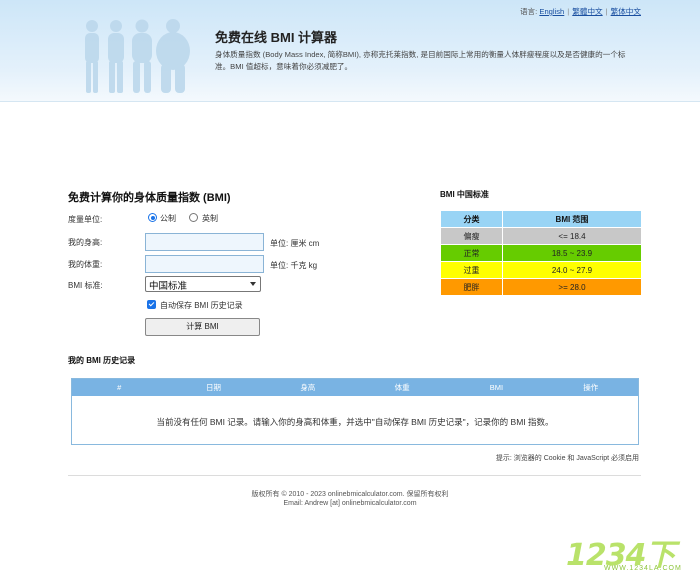  Describe the element at coordinates (210, 218) in the screenshot. I see `unit-imperial-label: 英制` at that location.